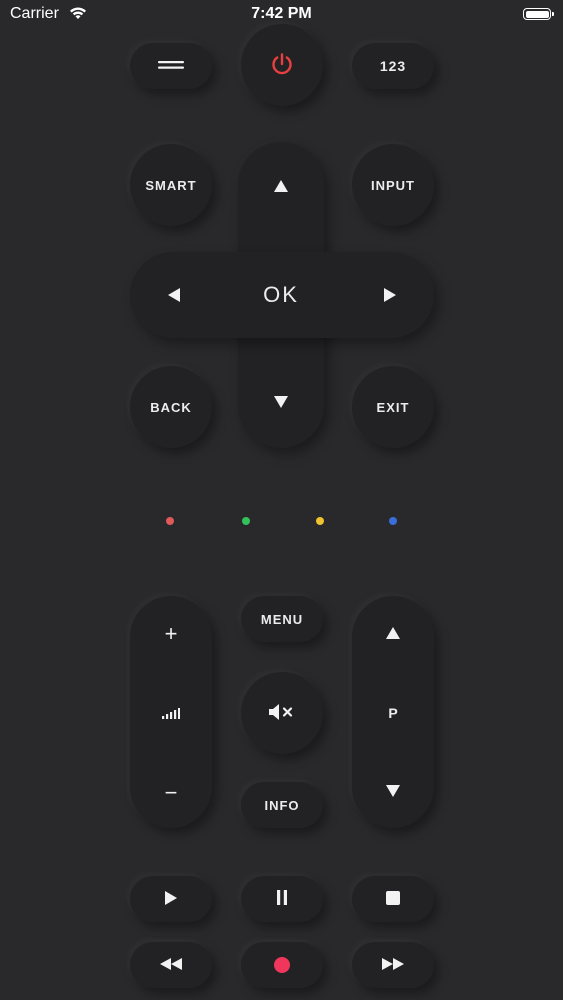  I want to click on back-button: BACK, so click(171, 407).